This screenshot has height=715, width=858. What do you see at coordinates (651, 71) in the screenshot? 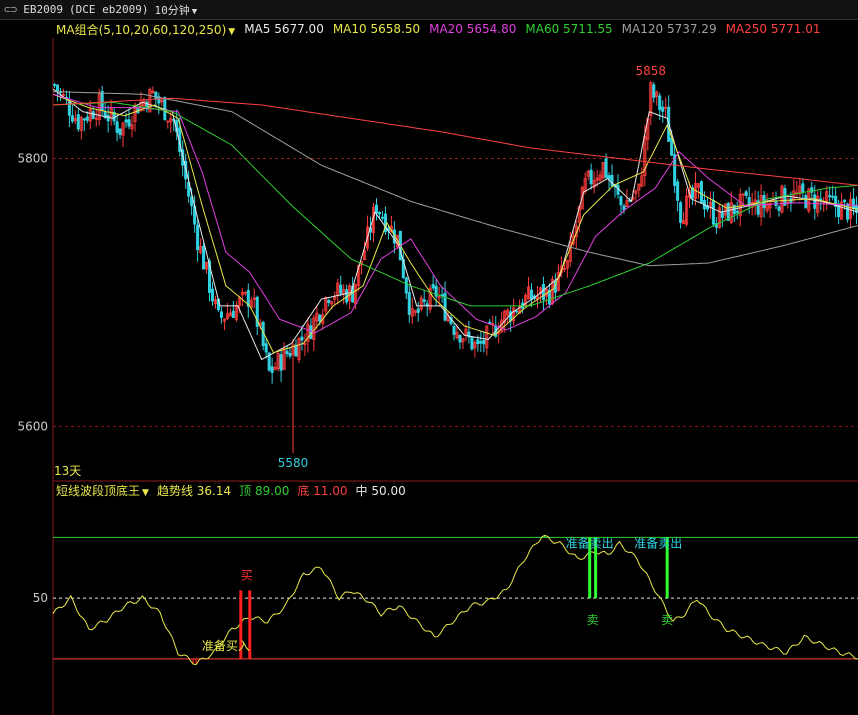
I see `high-price-label: 5858` at bounding box center [651, 71].